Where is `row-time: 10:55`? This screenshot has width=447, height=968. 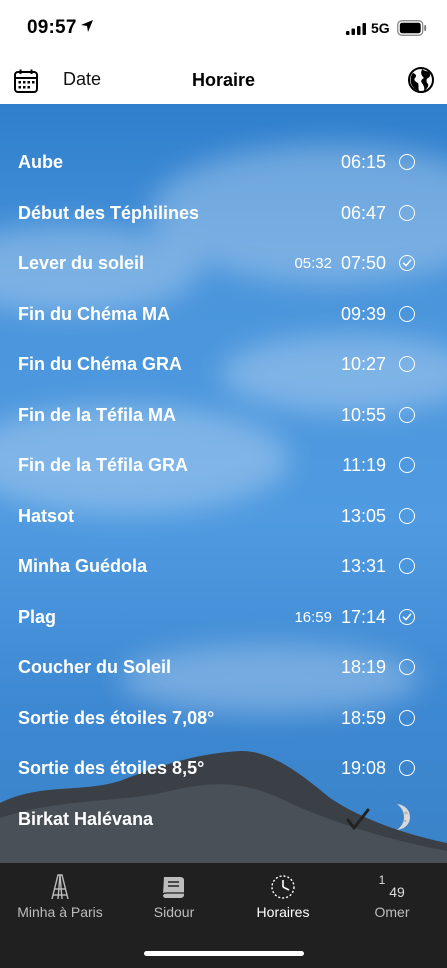 row-time: 10:55 is located at coordinates (363, 414).